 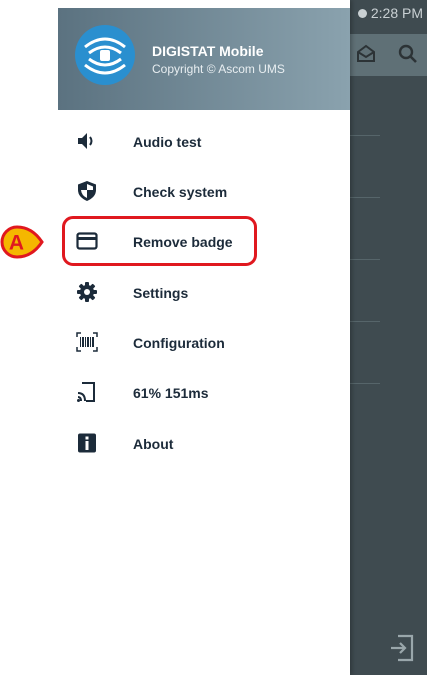 I want to click on cast-signal-icon, so click(x=86, y=392).